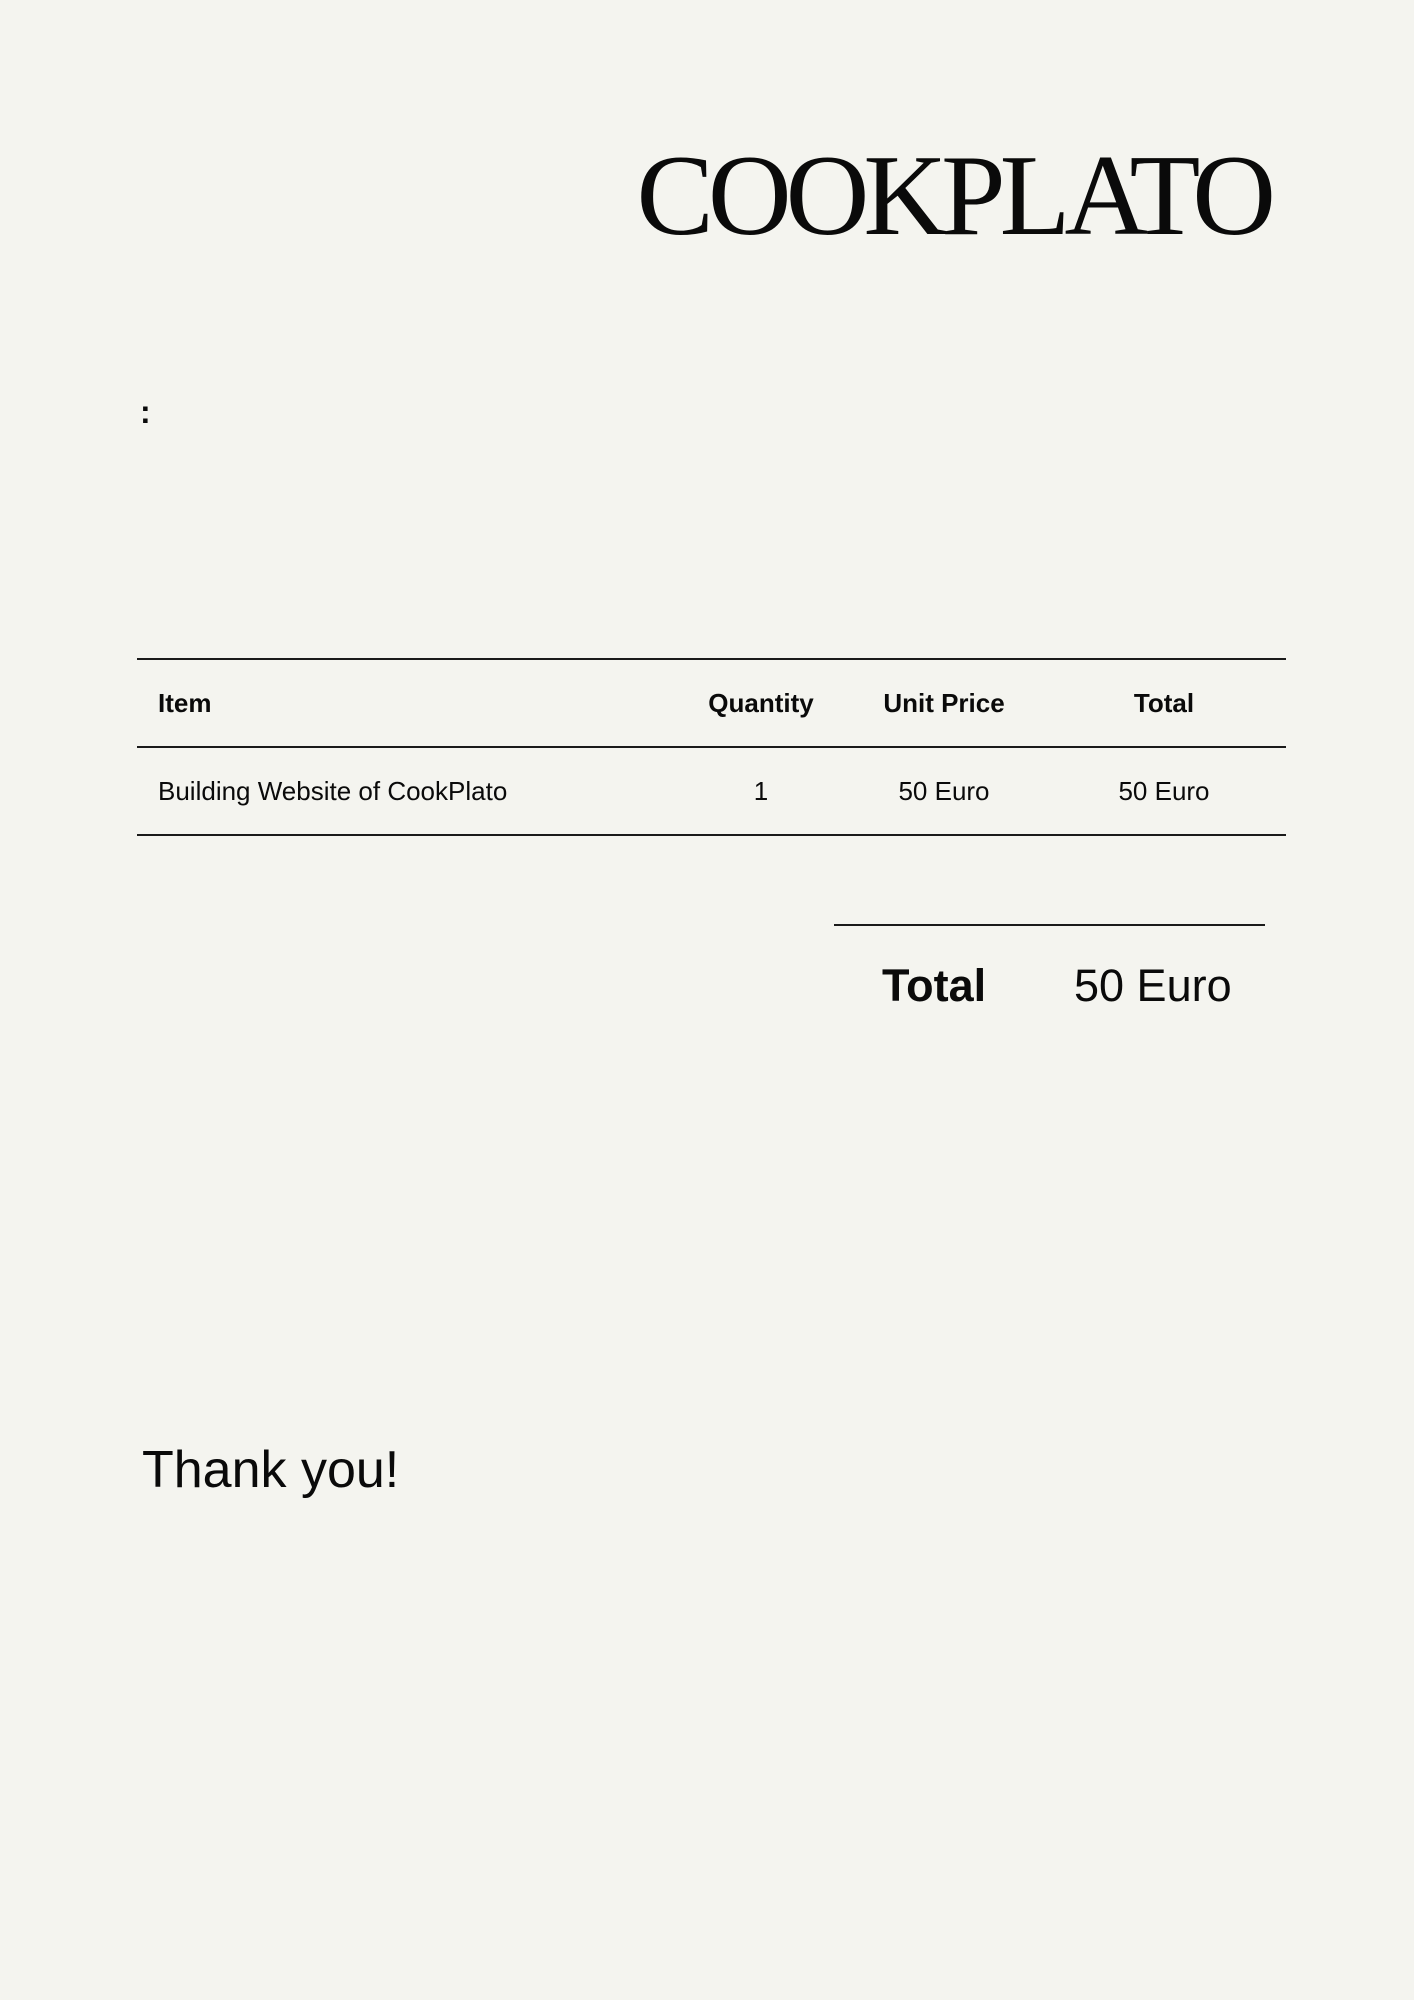 The width and height of the screenshot is (1414, 2000). What do you see at coordinates (944, 790) in the screenshot?
I see `item-unit-price: 50 Euro` at bounding box center [944, 790].